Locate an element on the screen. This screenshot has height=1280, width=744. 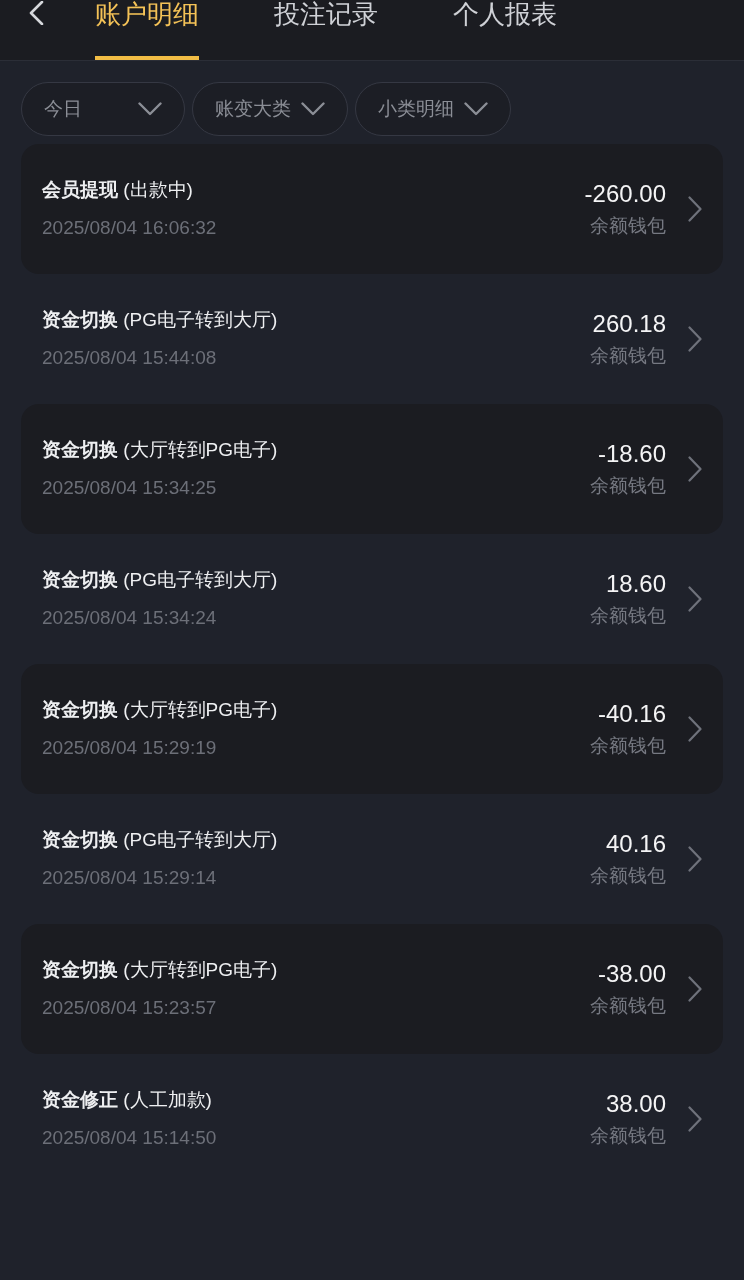
tab: 投注记录 is located at coordinates (326, 30).